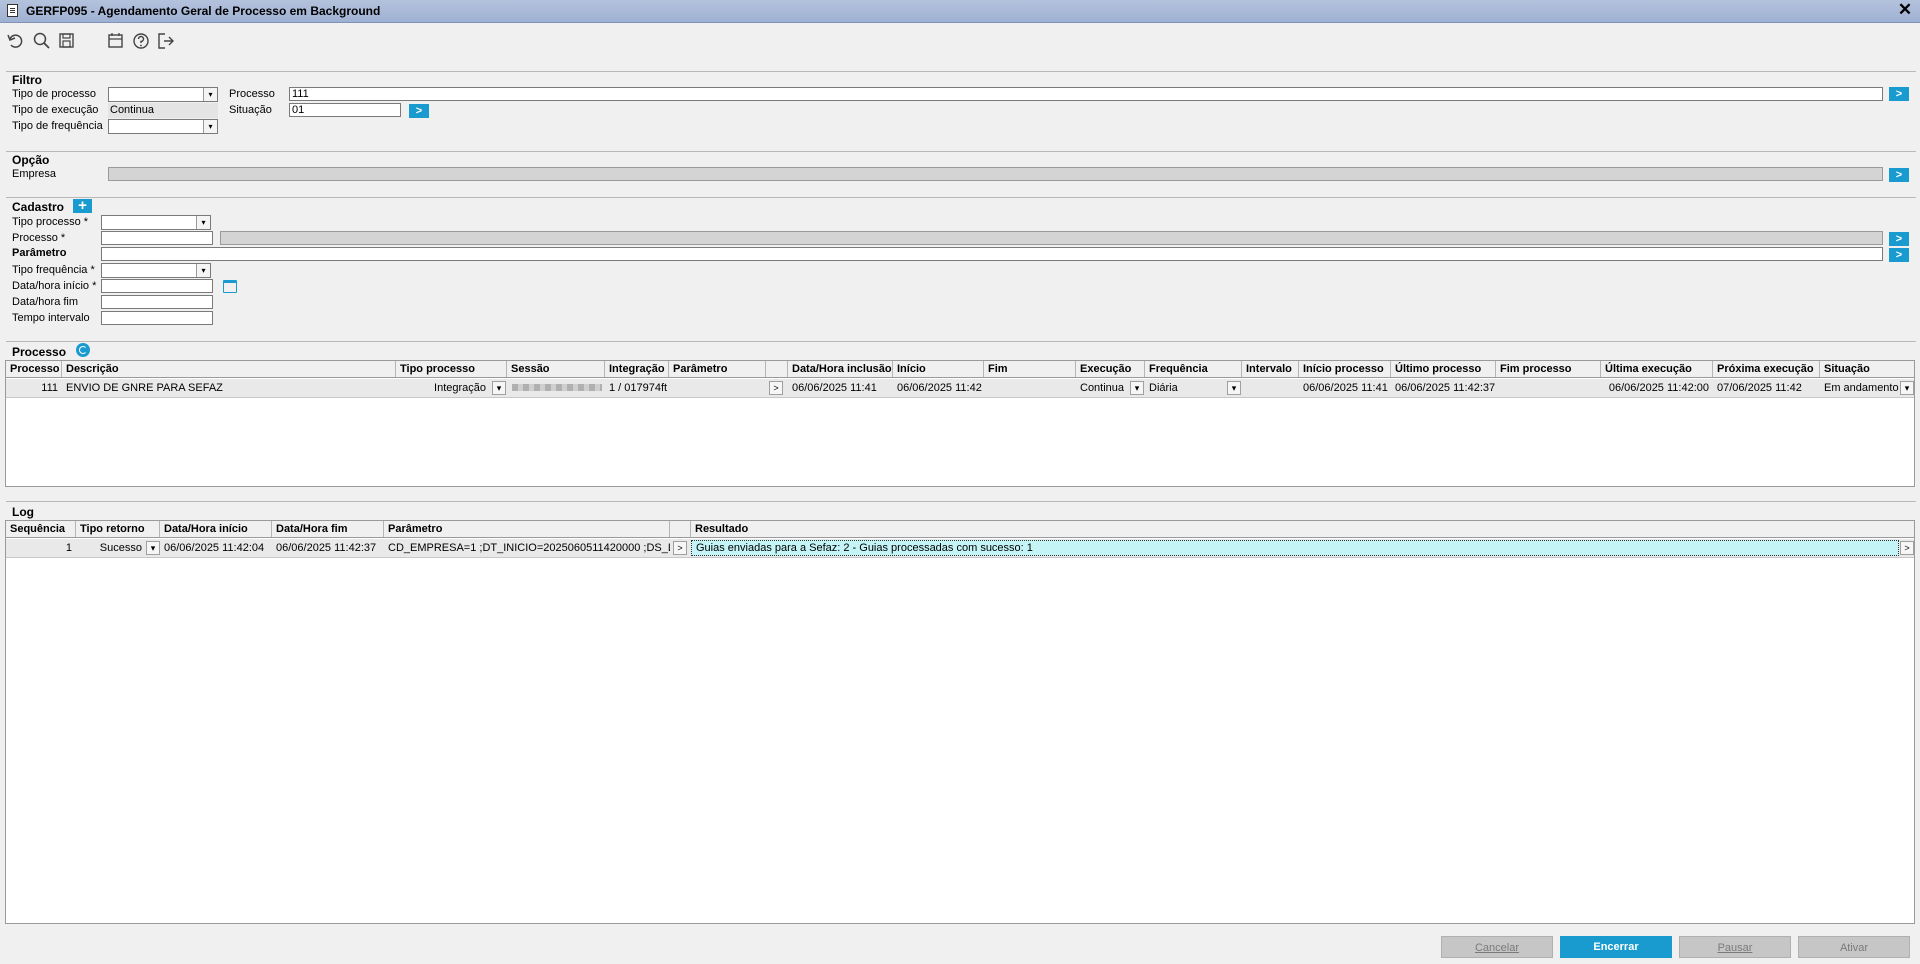 Image resolution: width=1920 pixels, height=964 pixels. I want to click on cad-parametro-go-button: >, so click(1899, 255).